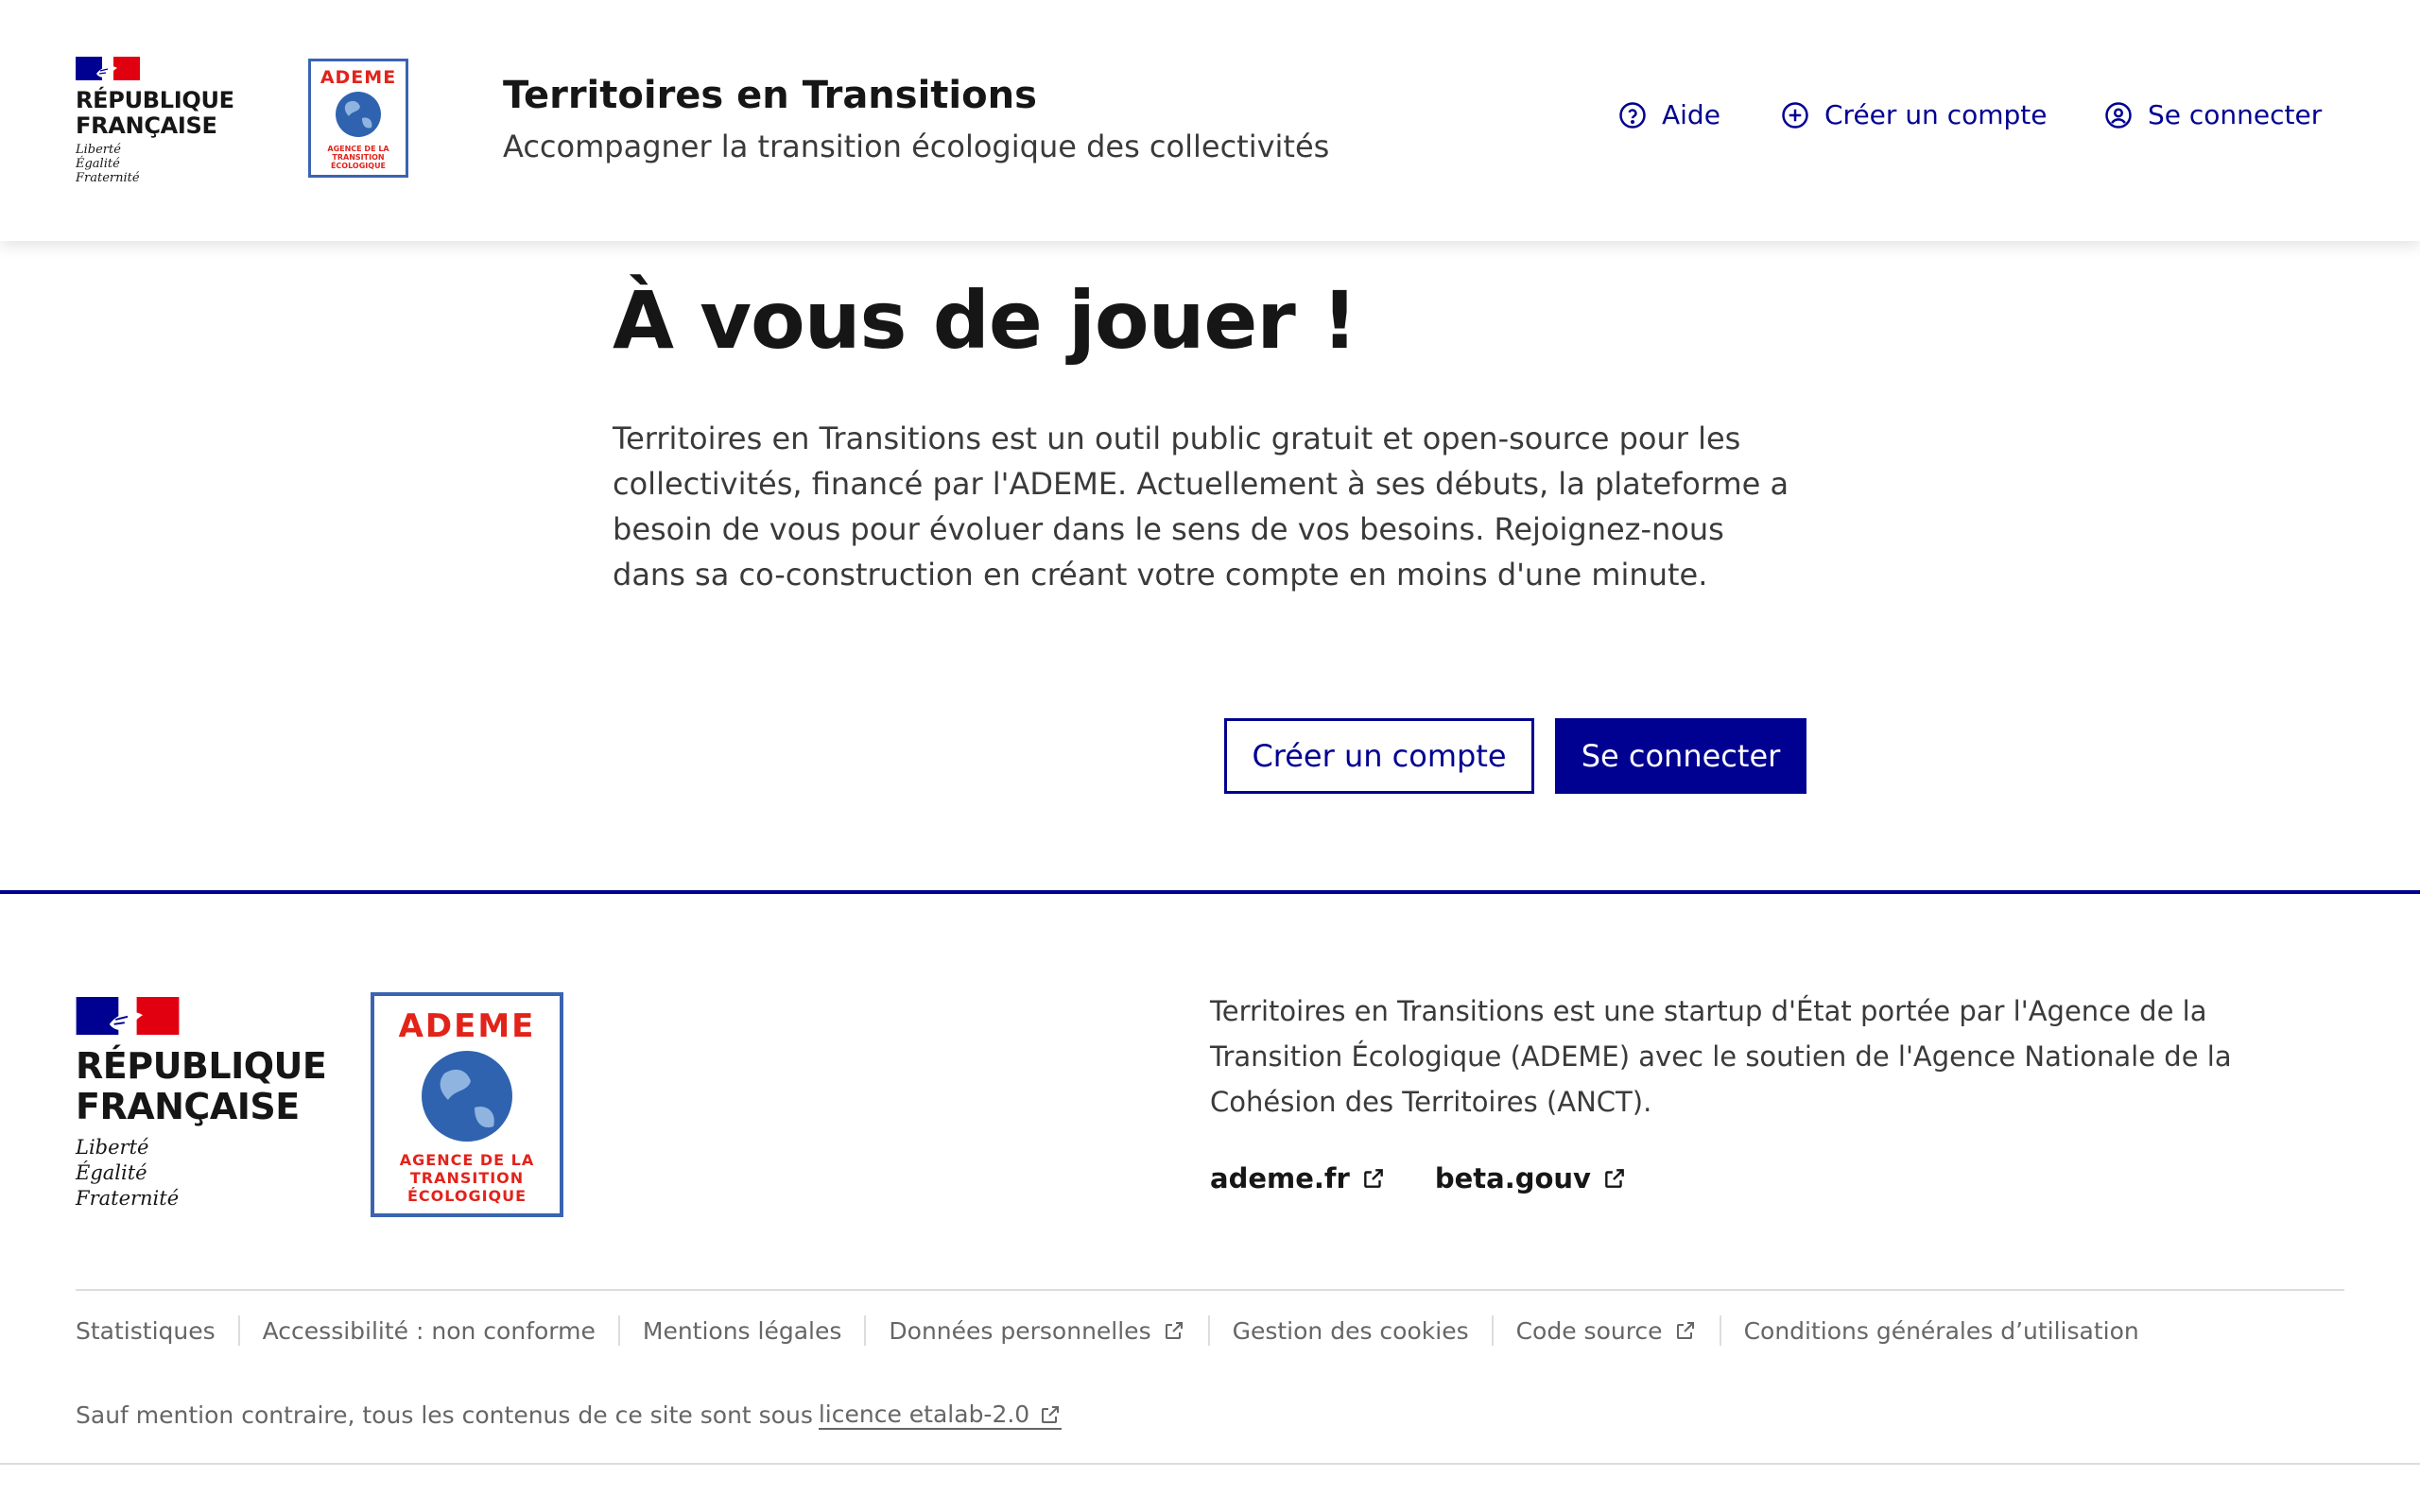 The height and width of the screenshot is (1512, 2420). Describe the element at coordinates (1210, 1464) in the screenshot. I see `page-bottom-border` at that location.